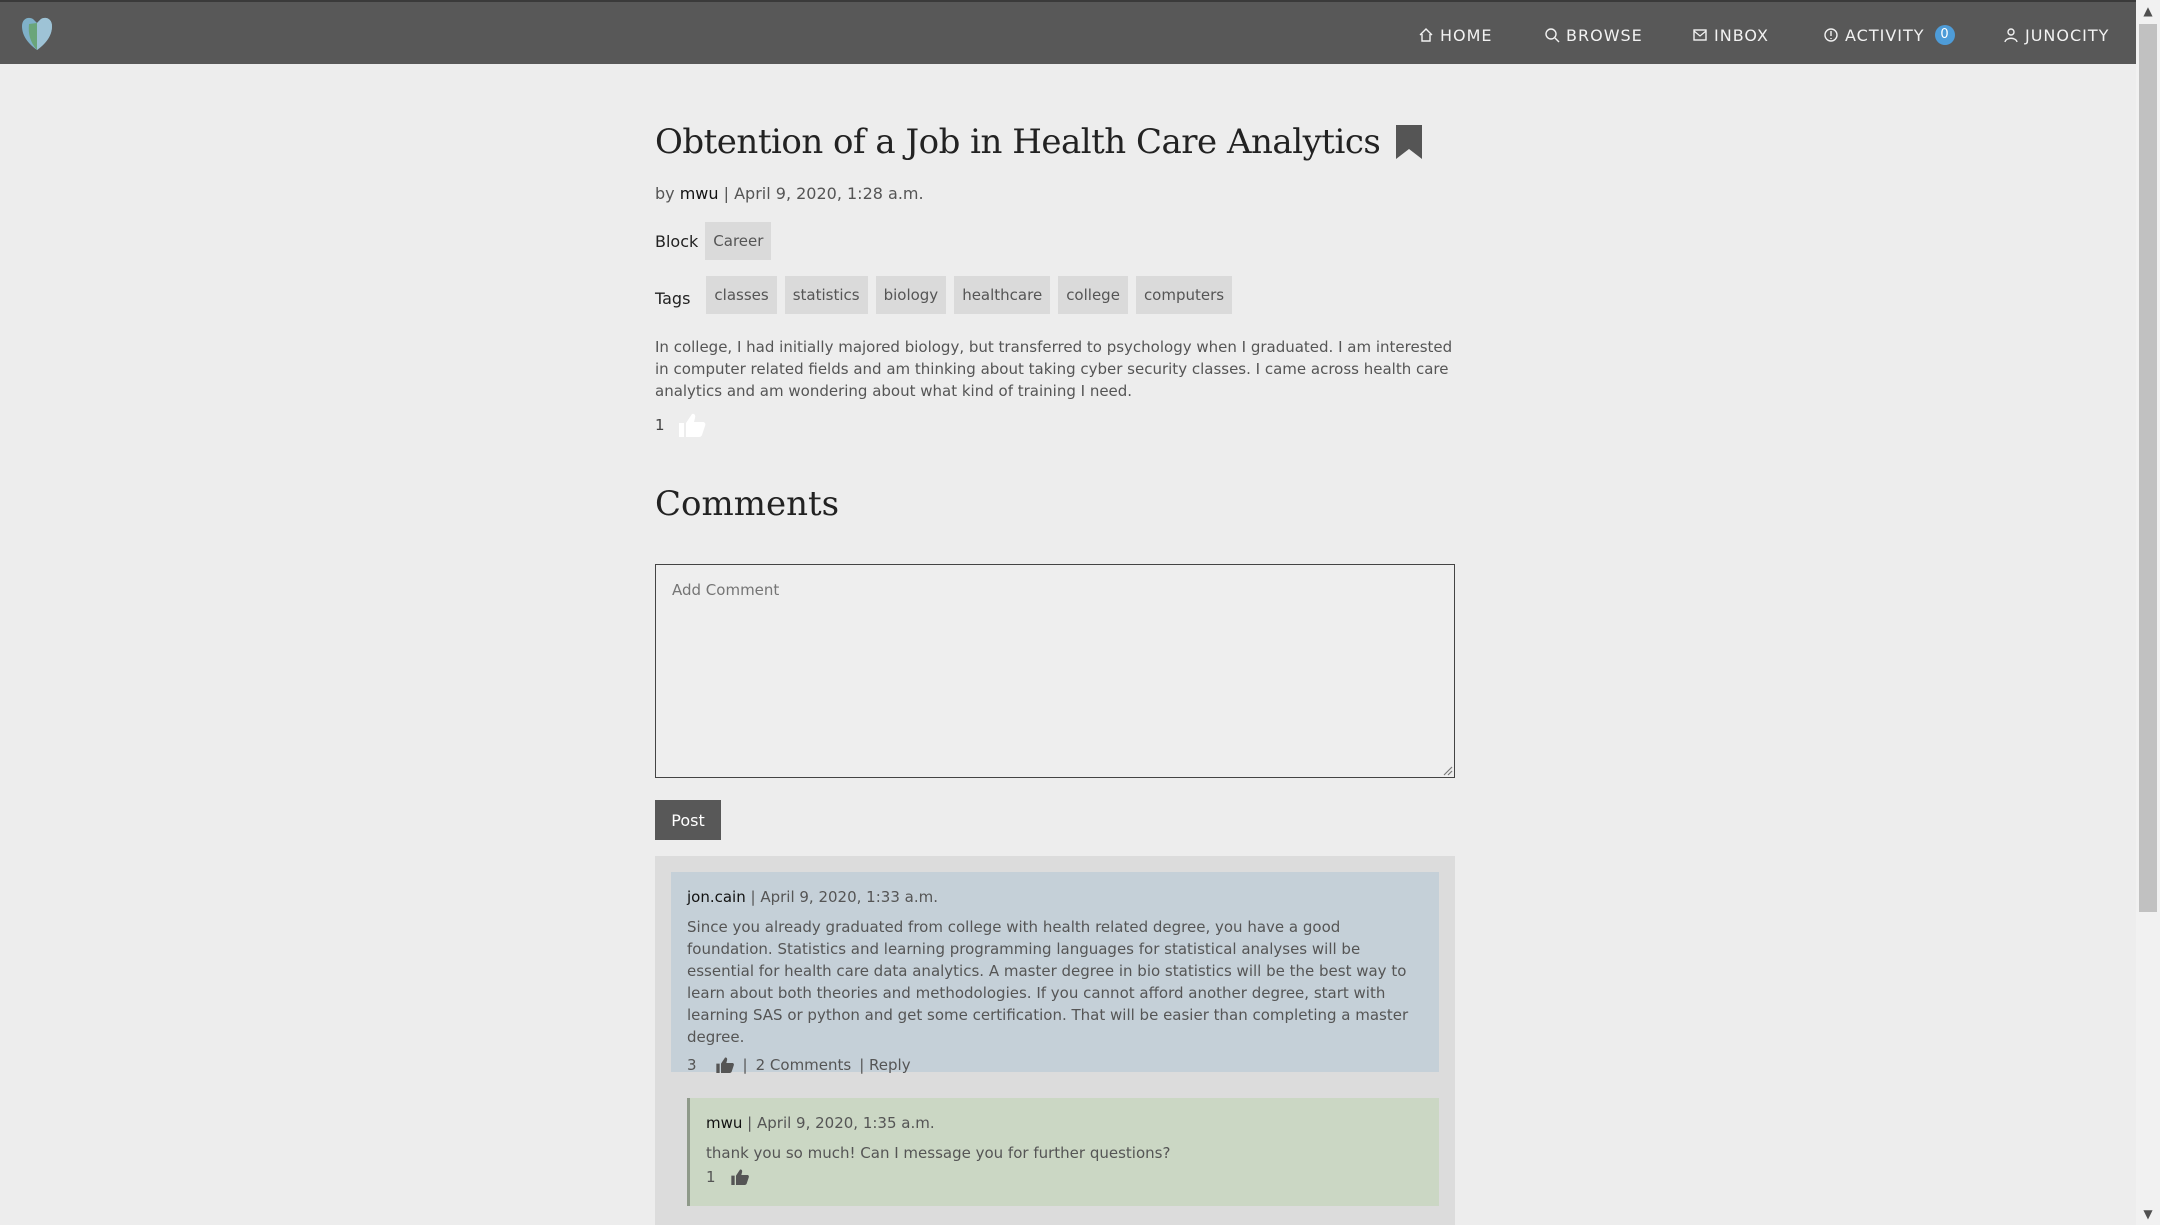 Image resolution: width=2160 pixels, height=1225 pixels. Describe the element at coordinates (1002, 295) in the screenshot. I see `tag-chip: healthcare` at that location.